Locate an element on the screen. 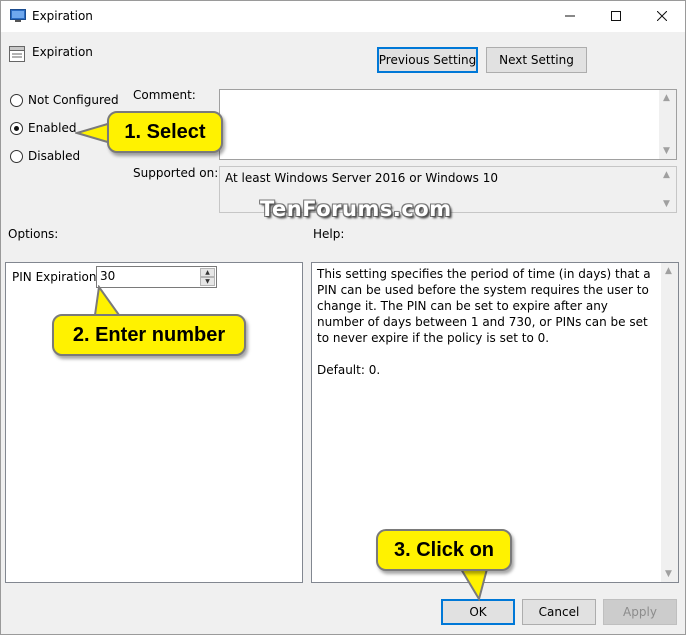 Image resolution: width=686 pixels, height=635 pixels. cancel-button: Cancel is located at coordinates (559, 612).